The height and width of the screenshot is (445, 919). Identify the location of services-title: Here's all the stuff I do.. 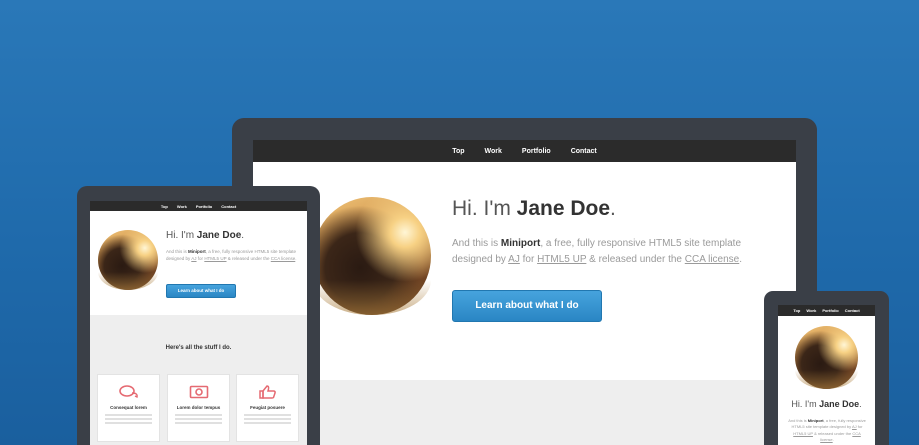
(198, 348).